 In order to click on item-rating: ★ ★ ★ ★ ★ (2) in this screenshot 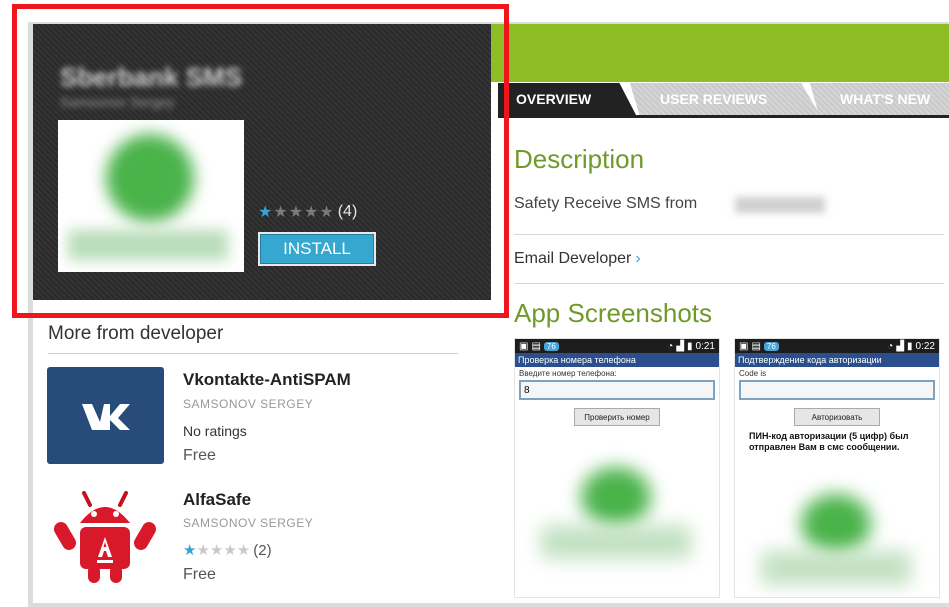, I will do `click(227, 550)`.